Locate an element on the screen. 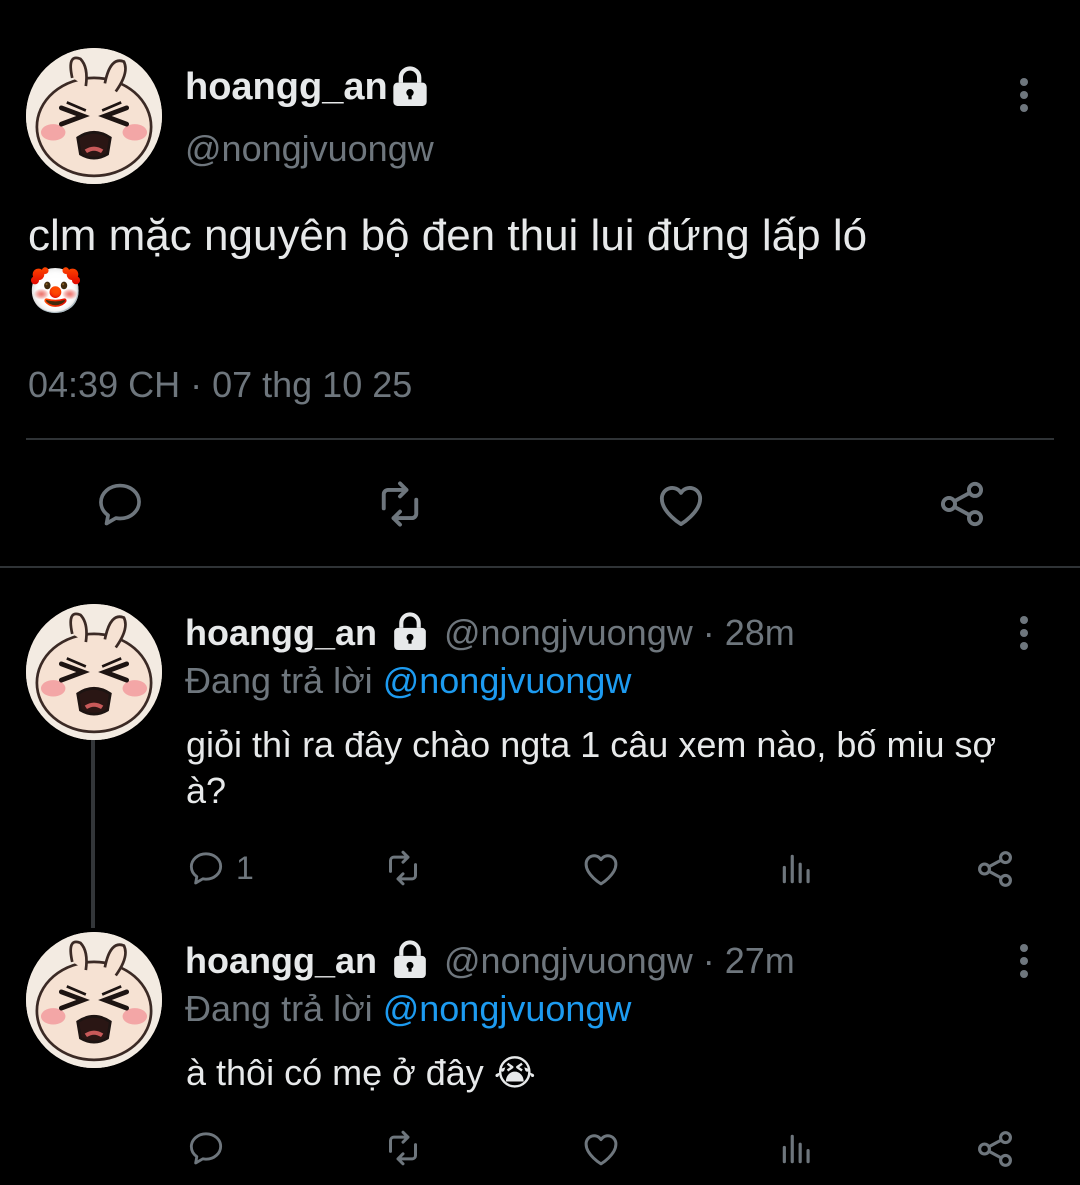 Image resolution: width=1080 pixels, height=1185 pixels. divider is located at coordinates (540, 439).